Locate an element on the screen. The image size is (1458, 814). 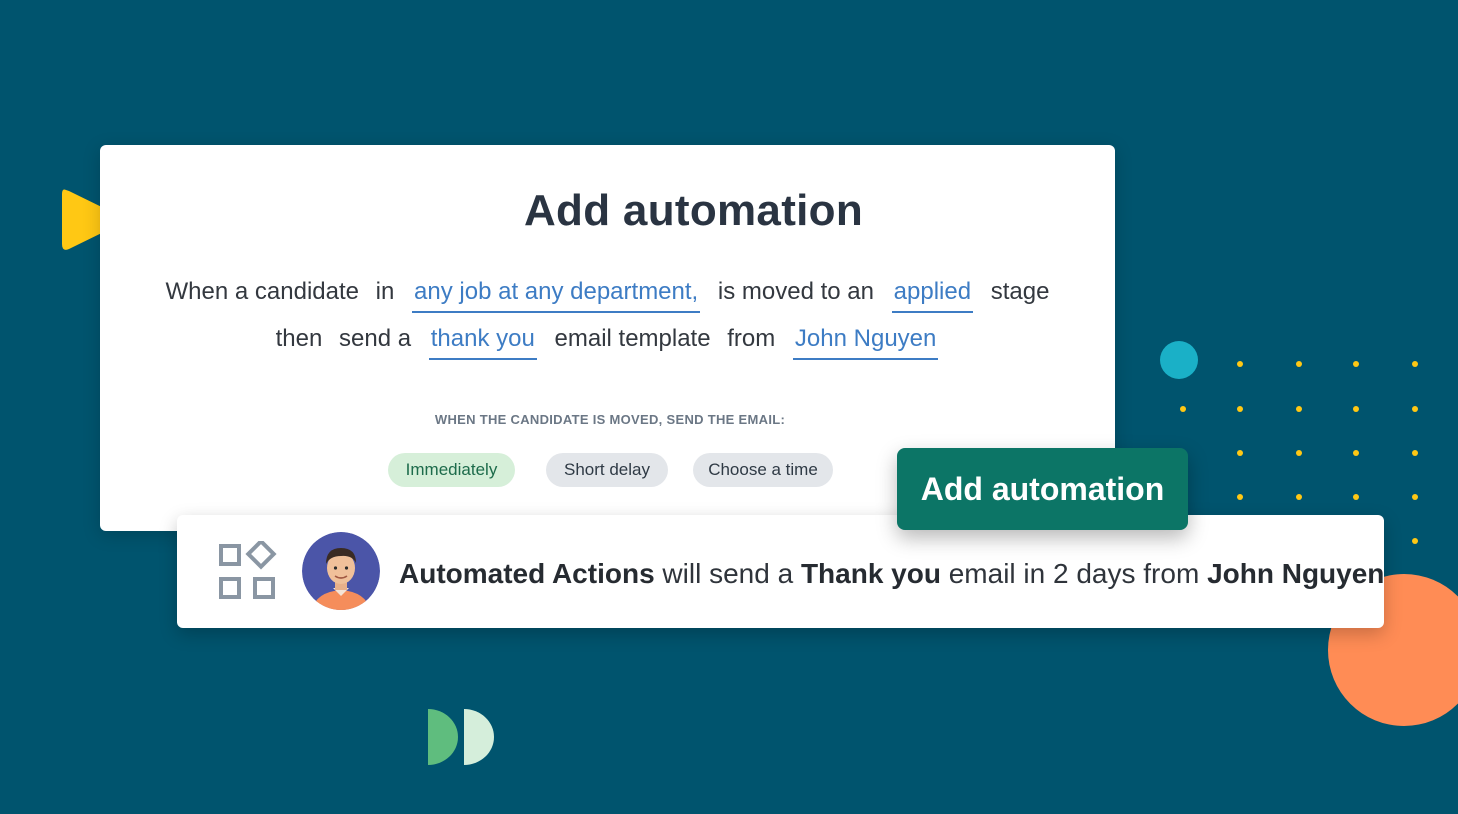
sentence-text: stage is located at coordinates (1020, 291).